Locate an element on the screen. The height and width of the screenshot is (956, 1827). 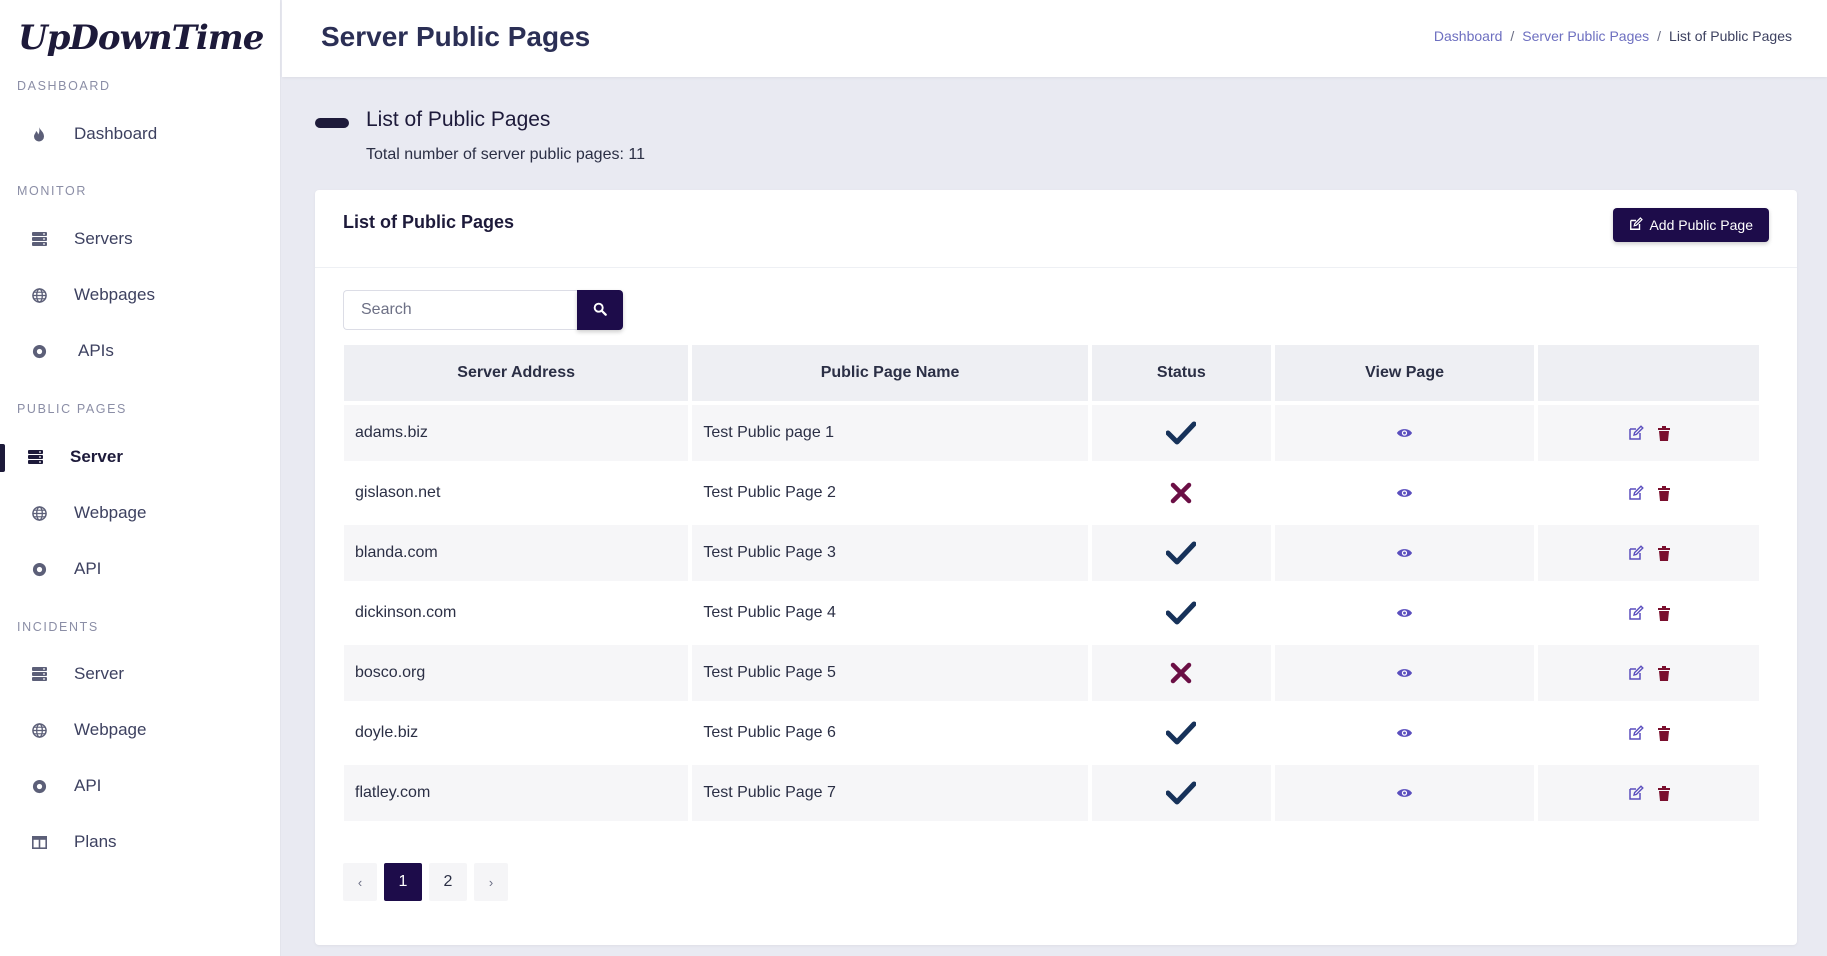
column-header-server-address: Server Address is located at coordinates (516, 373).